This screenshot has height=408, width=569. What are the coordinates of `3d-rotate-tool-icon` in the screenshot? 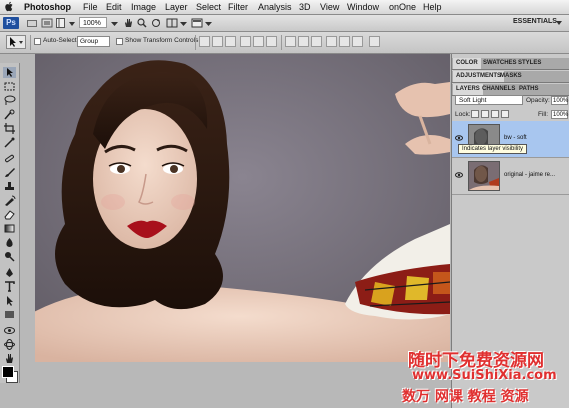 It's located at (9, 330).